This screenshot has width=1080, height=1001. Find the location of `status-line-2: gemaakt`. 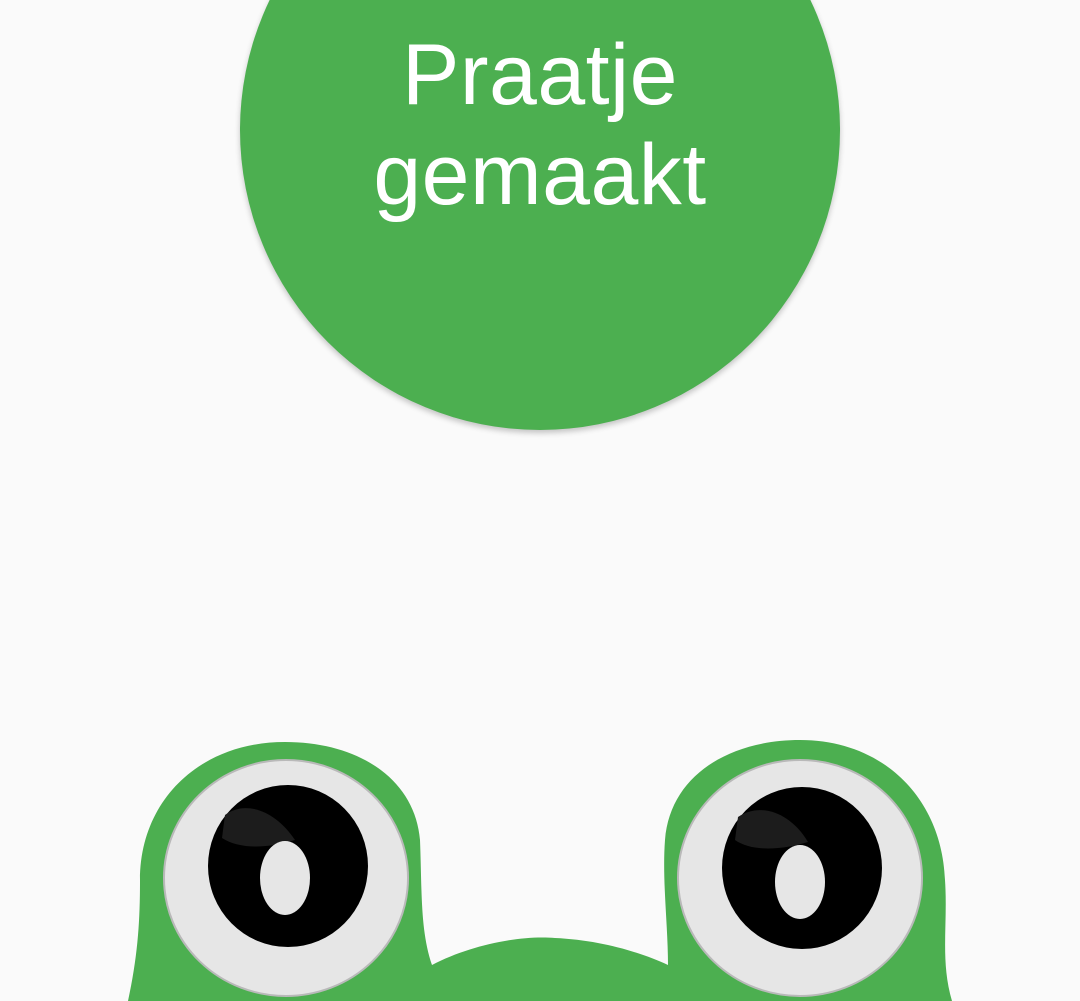

status-line-2: gemaakt is located at coordinates (540, 175).